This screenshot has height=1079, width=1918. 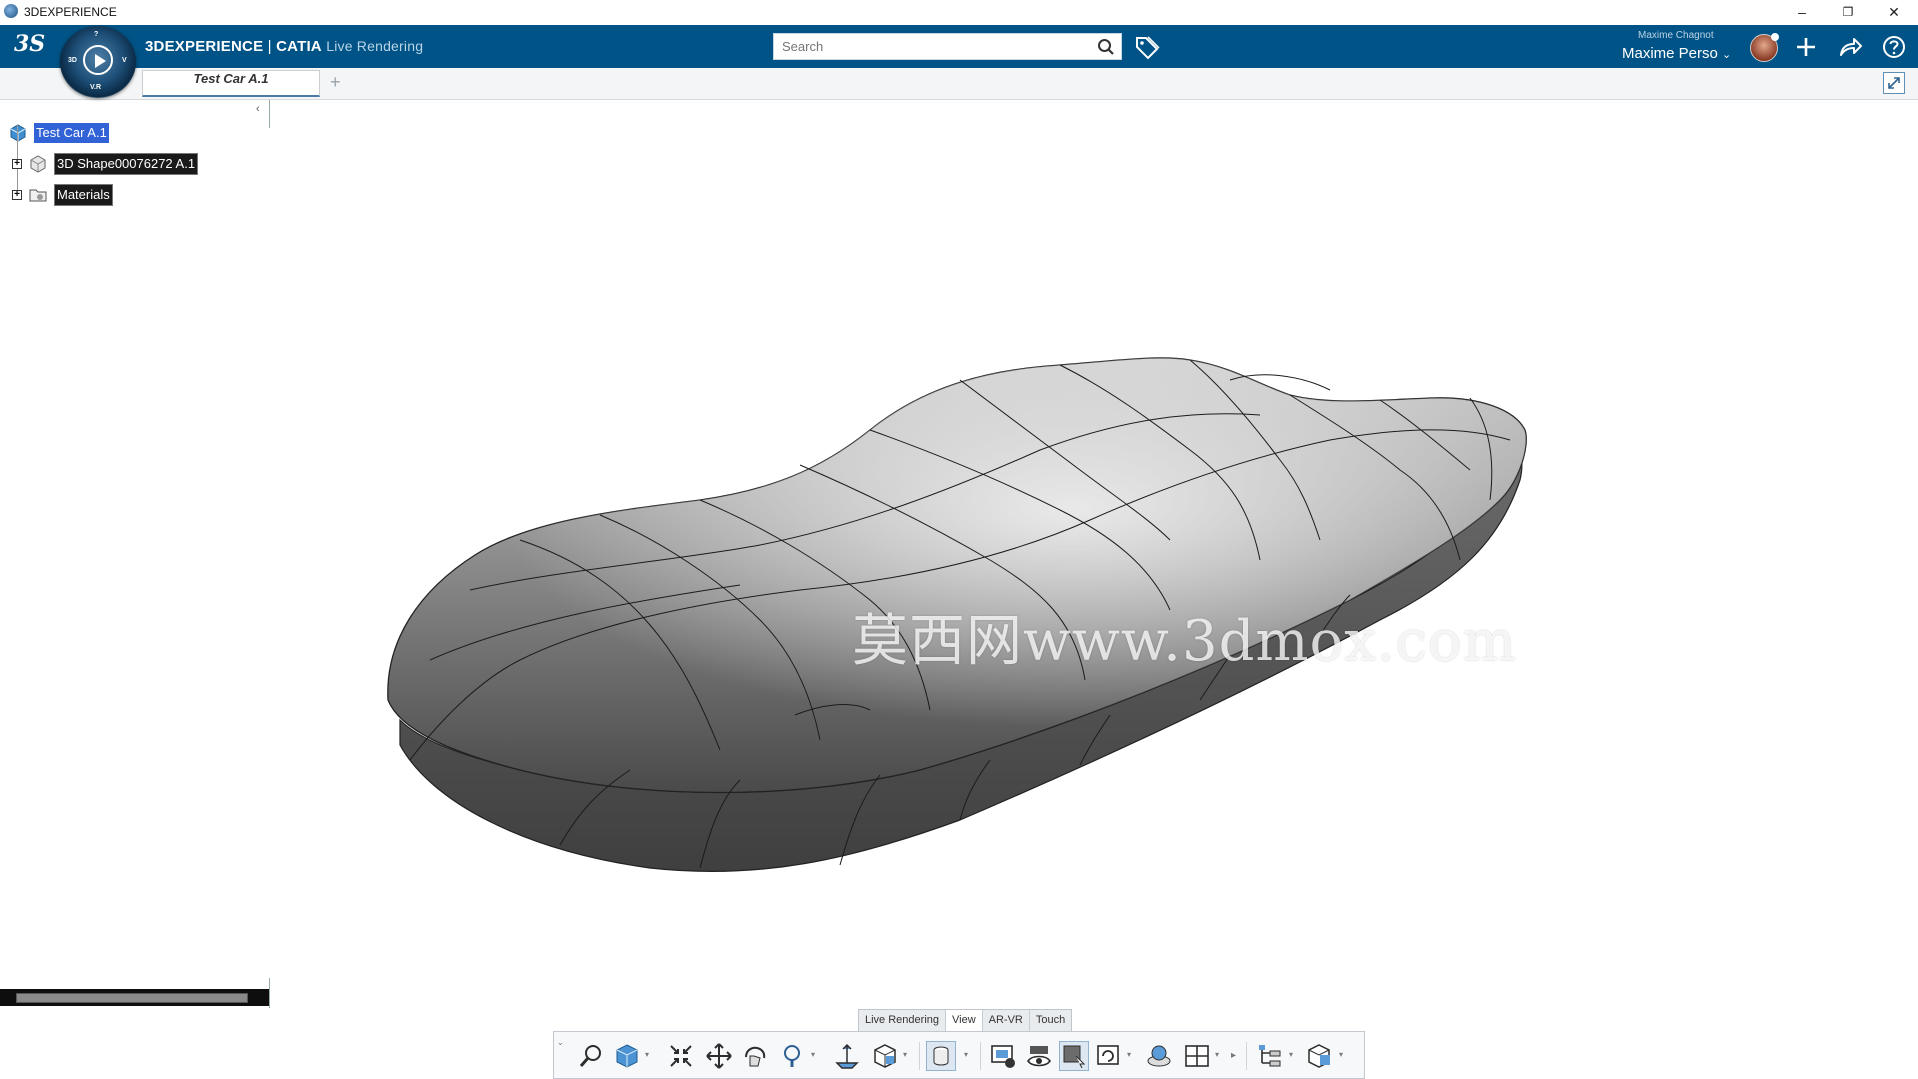 I want to click on restore-button: ❐, so click(x=1848, y=12).